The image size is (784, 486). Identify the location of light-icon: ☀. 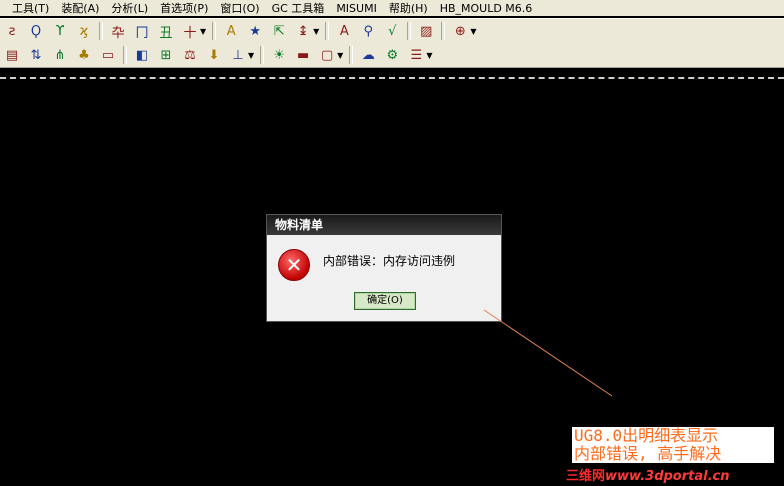
(279, 55).